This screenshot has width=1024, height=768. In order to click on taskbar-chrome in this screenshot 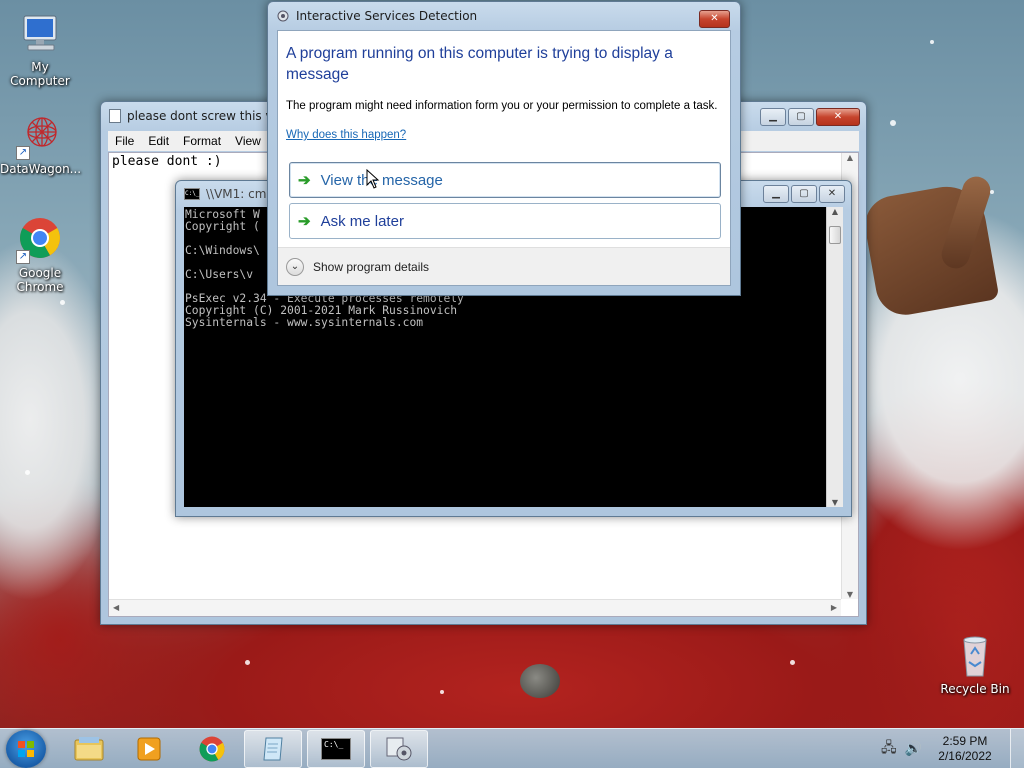, I will do `click(212, 749)`.